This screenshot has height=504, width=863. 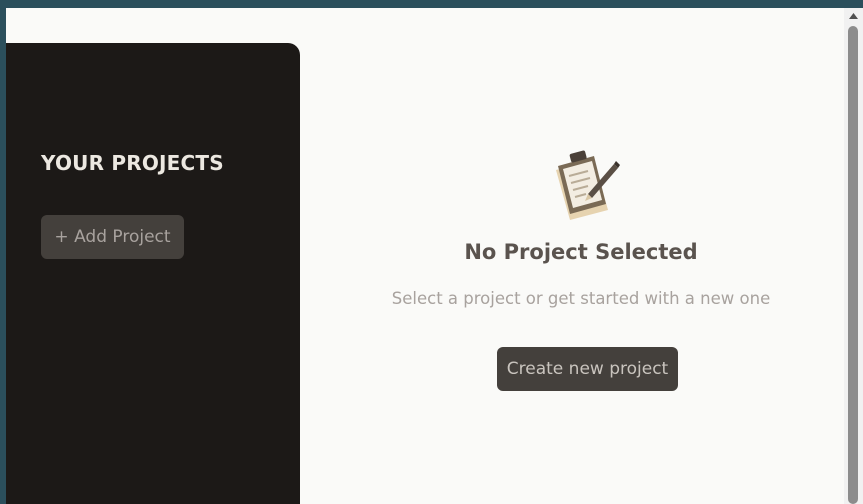 What do you see at coordinates (112, 237) in the screenshot?
I see `add-project-button: + Add Project` at bounding box center [112, 237].